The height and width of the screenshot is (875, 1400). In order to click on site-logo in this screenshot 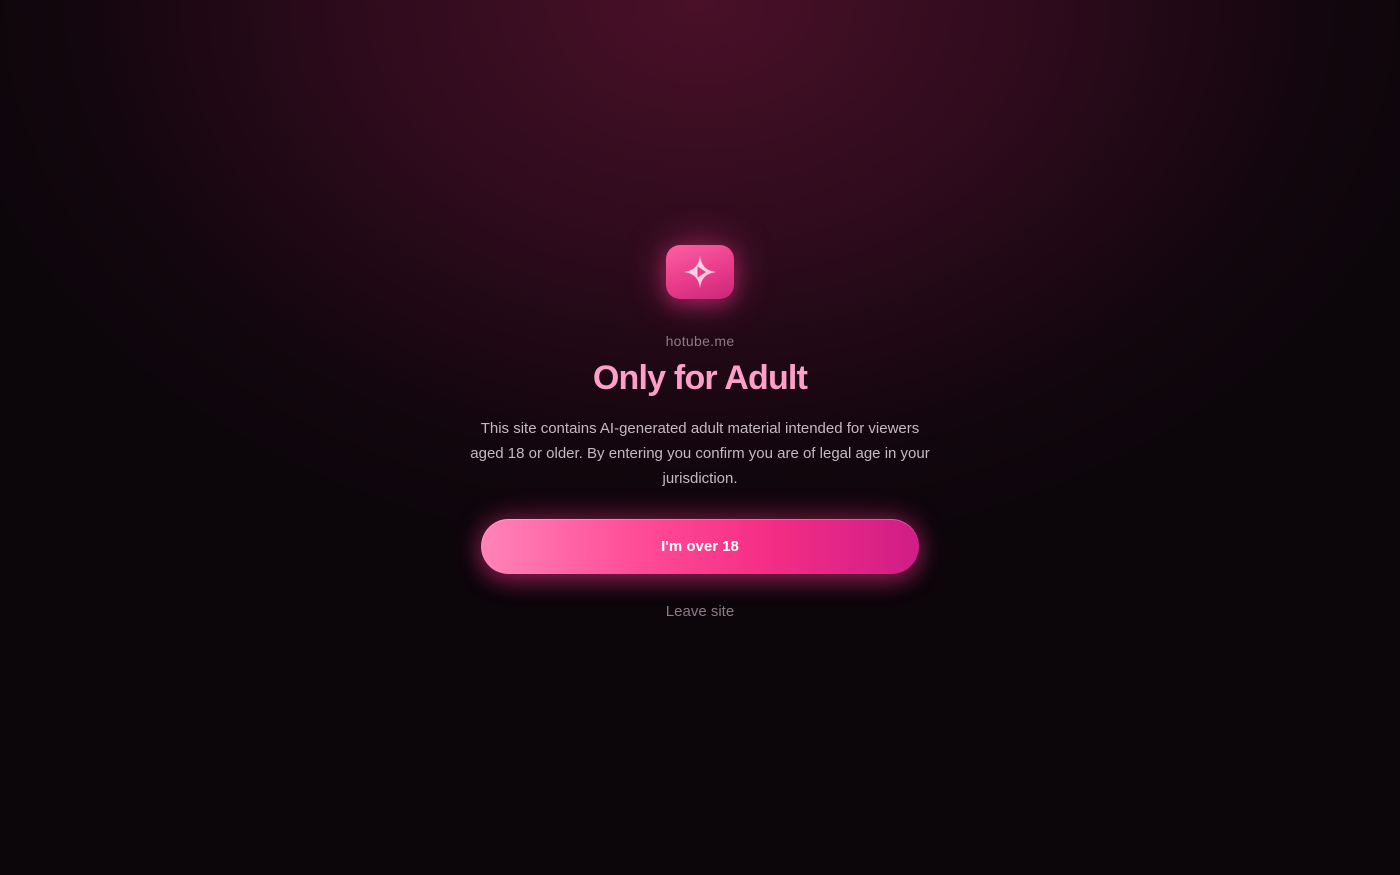, I will do `click(700, 272)`.